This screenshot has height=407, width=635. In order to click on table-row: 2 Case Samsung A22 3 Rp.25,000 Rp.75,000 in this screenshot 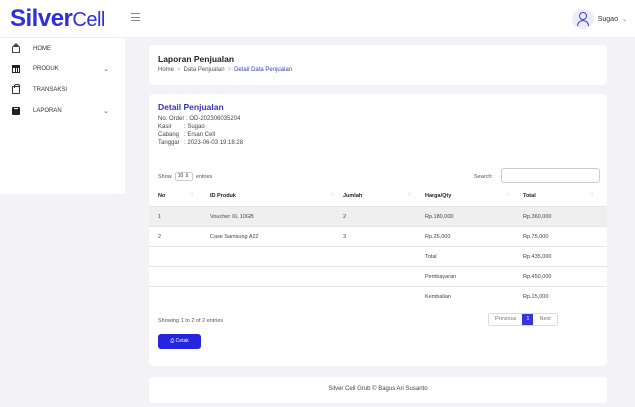, I will do `click(378, 236)`.